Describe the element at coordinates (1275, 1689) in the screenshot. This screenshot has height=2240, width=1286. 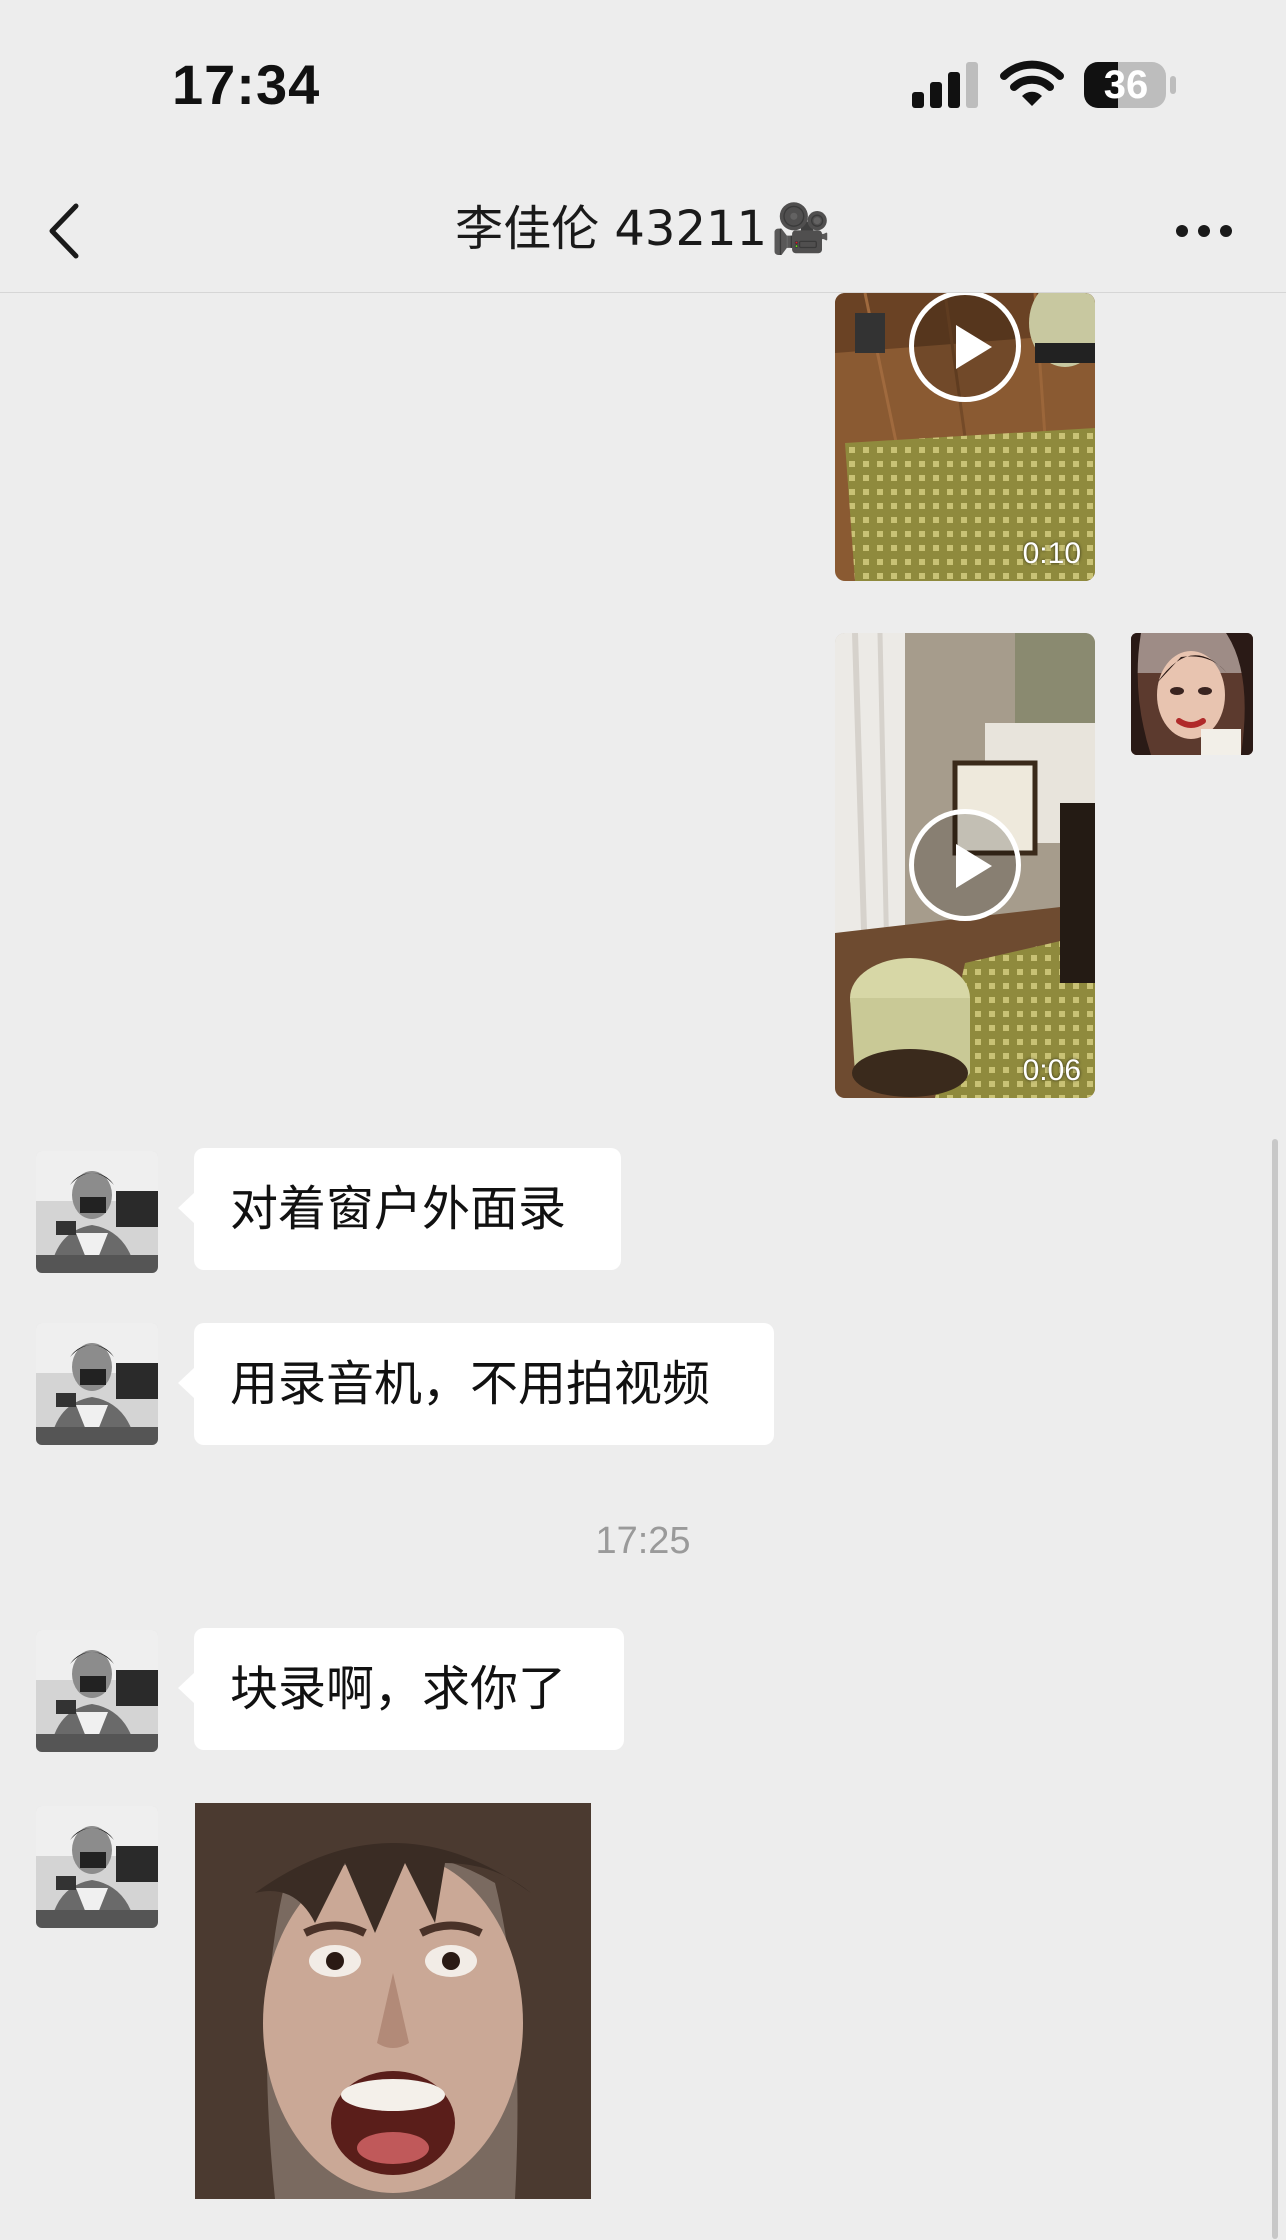
I see `scrollbar` at that location.